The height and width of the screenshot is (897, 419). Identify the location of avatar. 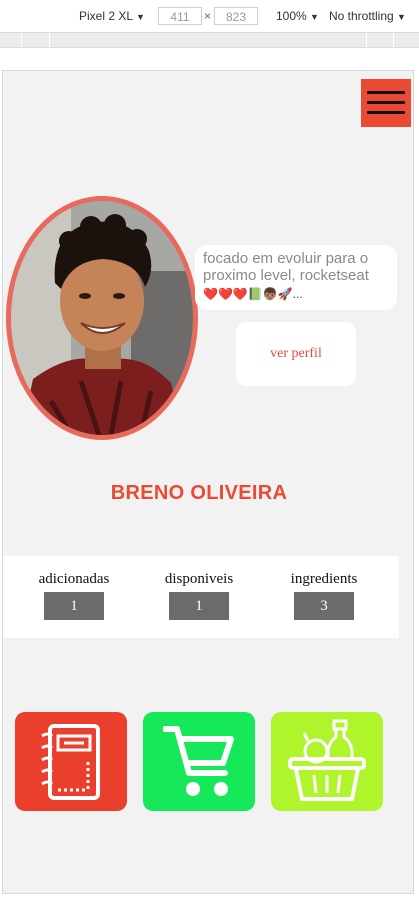
(102, 318).